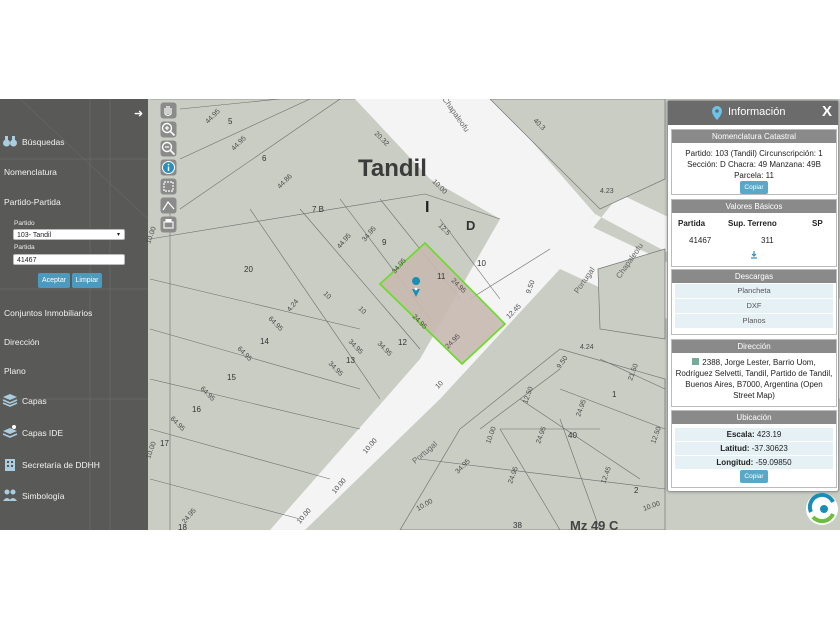 This screenshot has width=840, height=630. I want to click on building-icon, so click(10, 465).